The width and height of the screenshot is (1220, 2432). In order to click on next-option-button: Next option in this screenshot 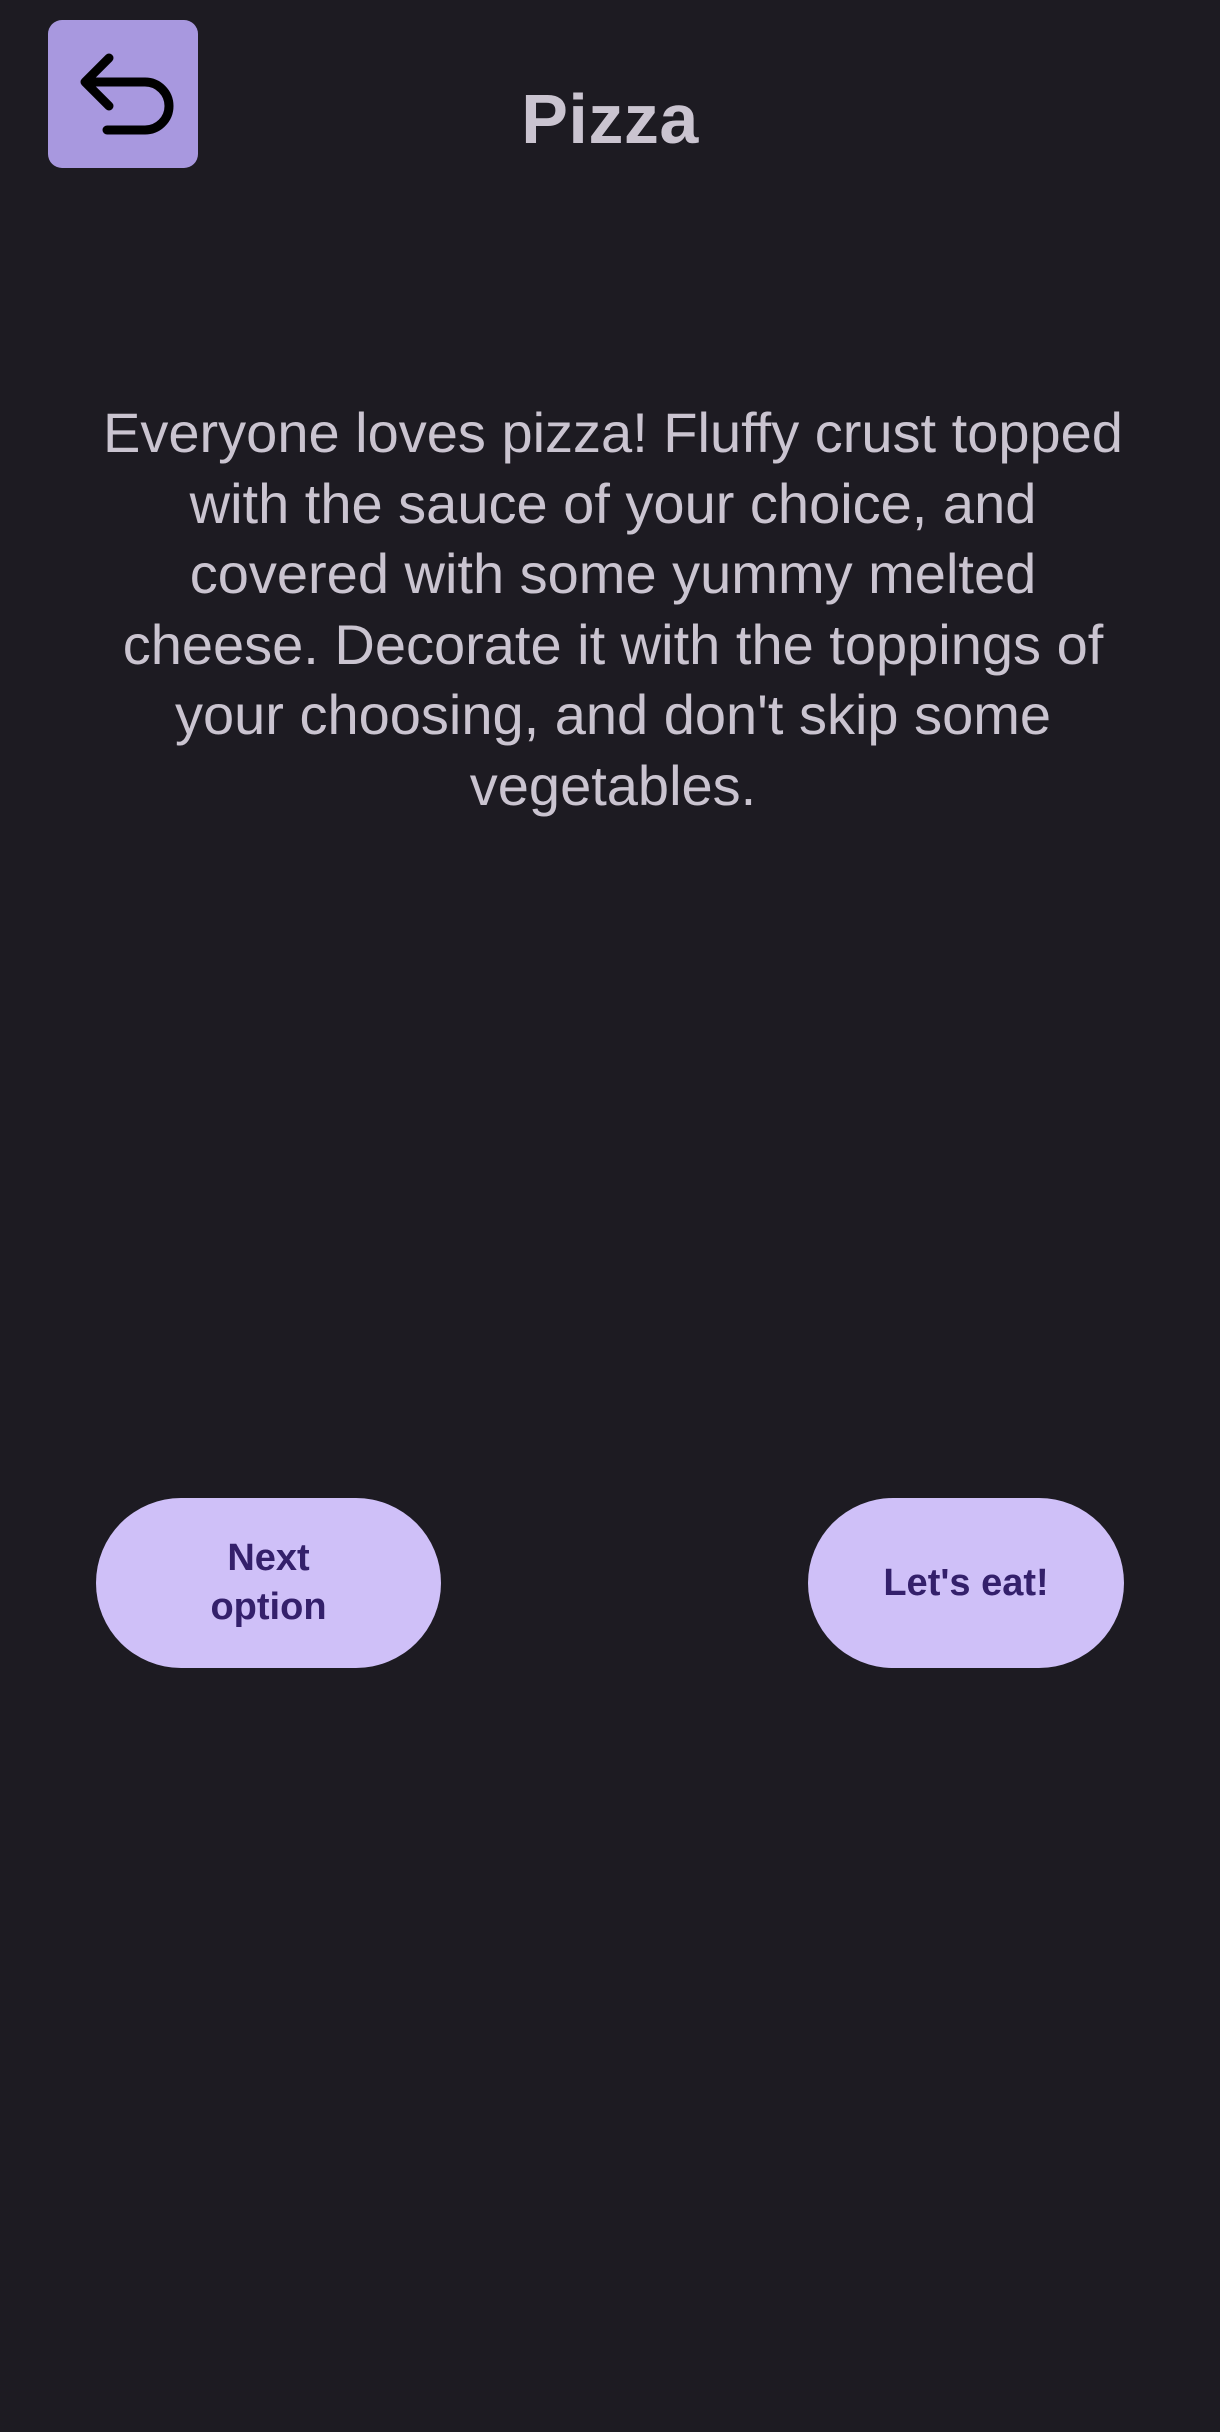, I will do `click(268, 1583)`.